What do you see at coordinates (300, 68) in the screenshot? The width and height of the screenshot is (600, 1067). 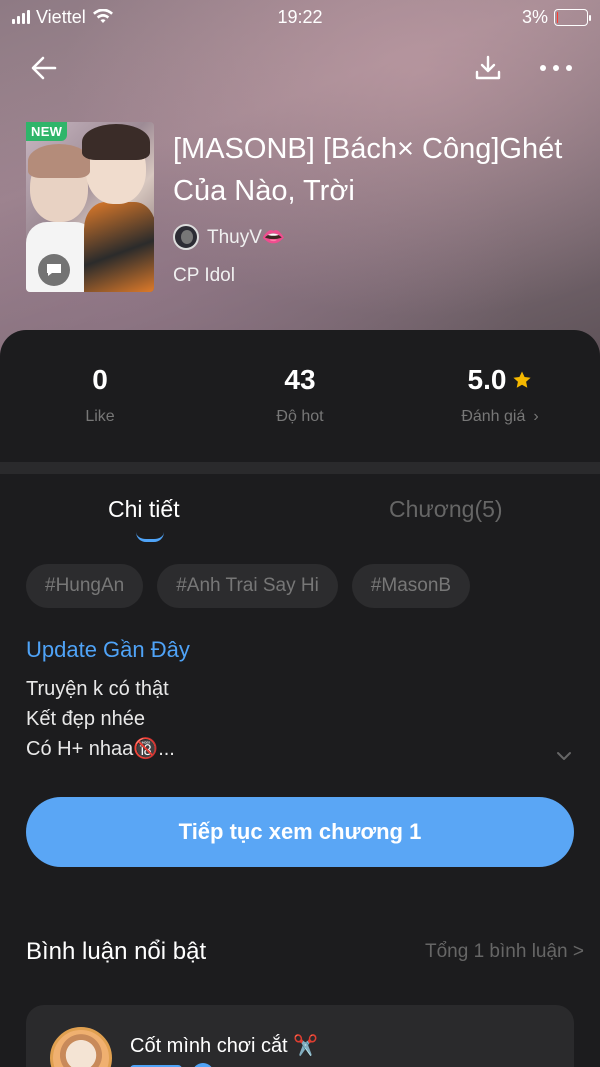 I see `top-nav` at bounding box center [300, 68].